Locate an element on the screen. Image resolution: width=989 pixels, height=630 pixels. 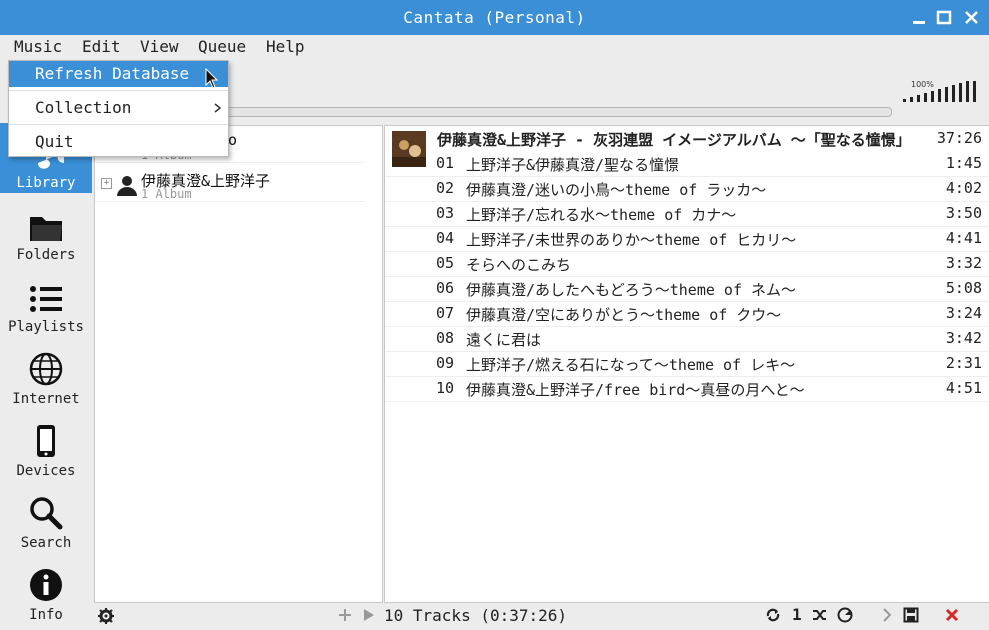
sidebar-item-label: Playlists is located at coordinates (46, 327).